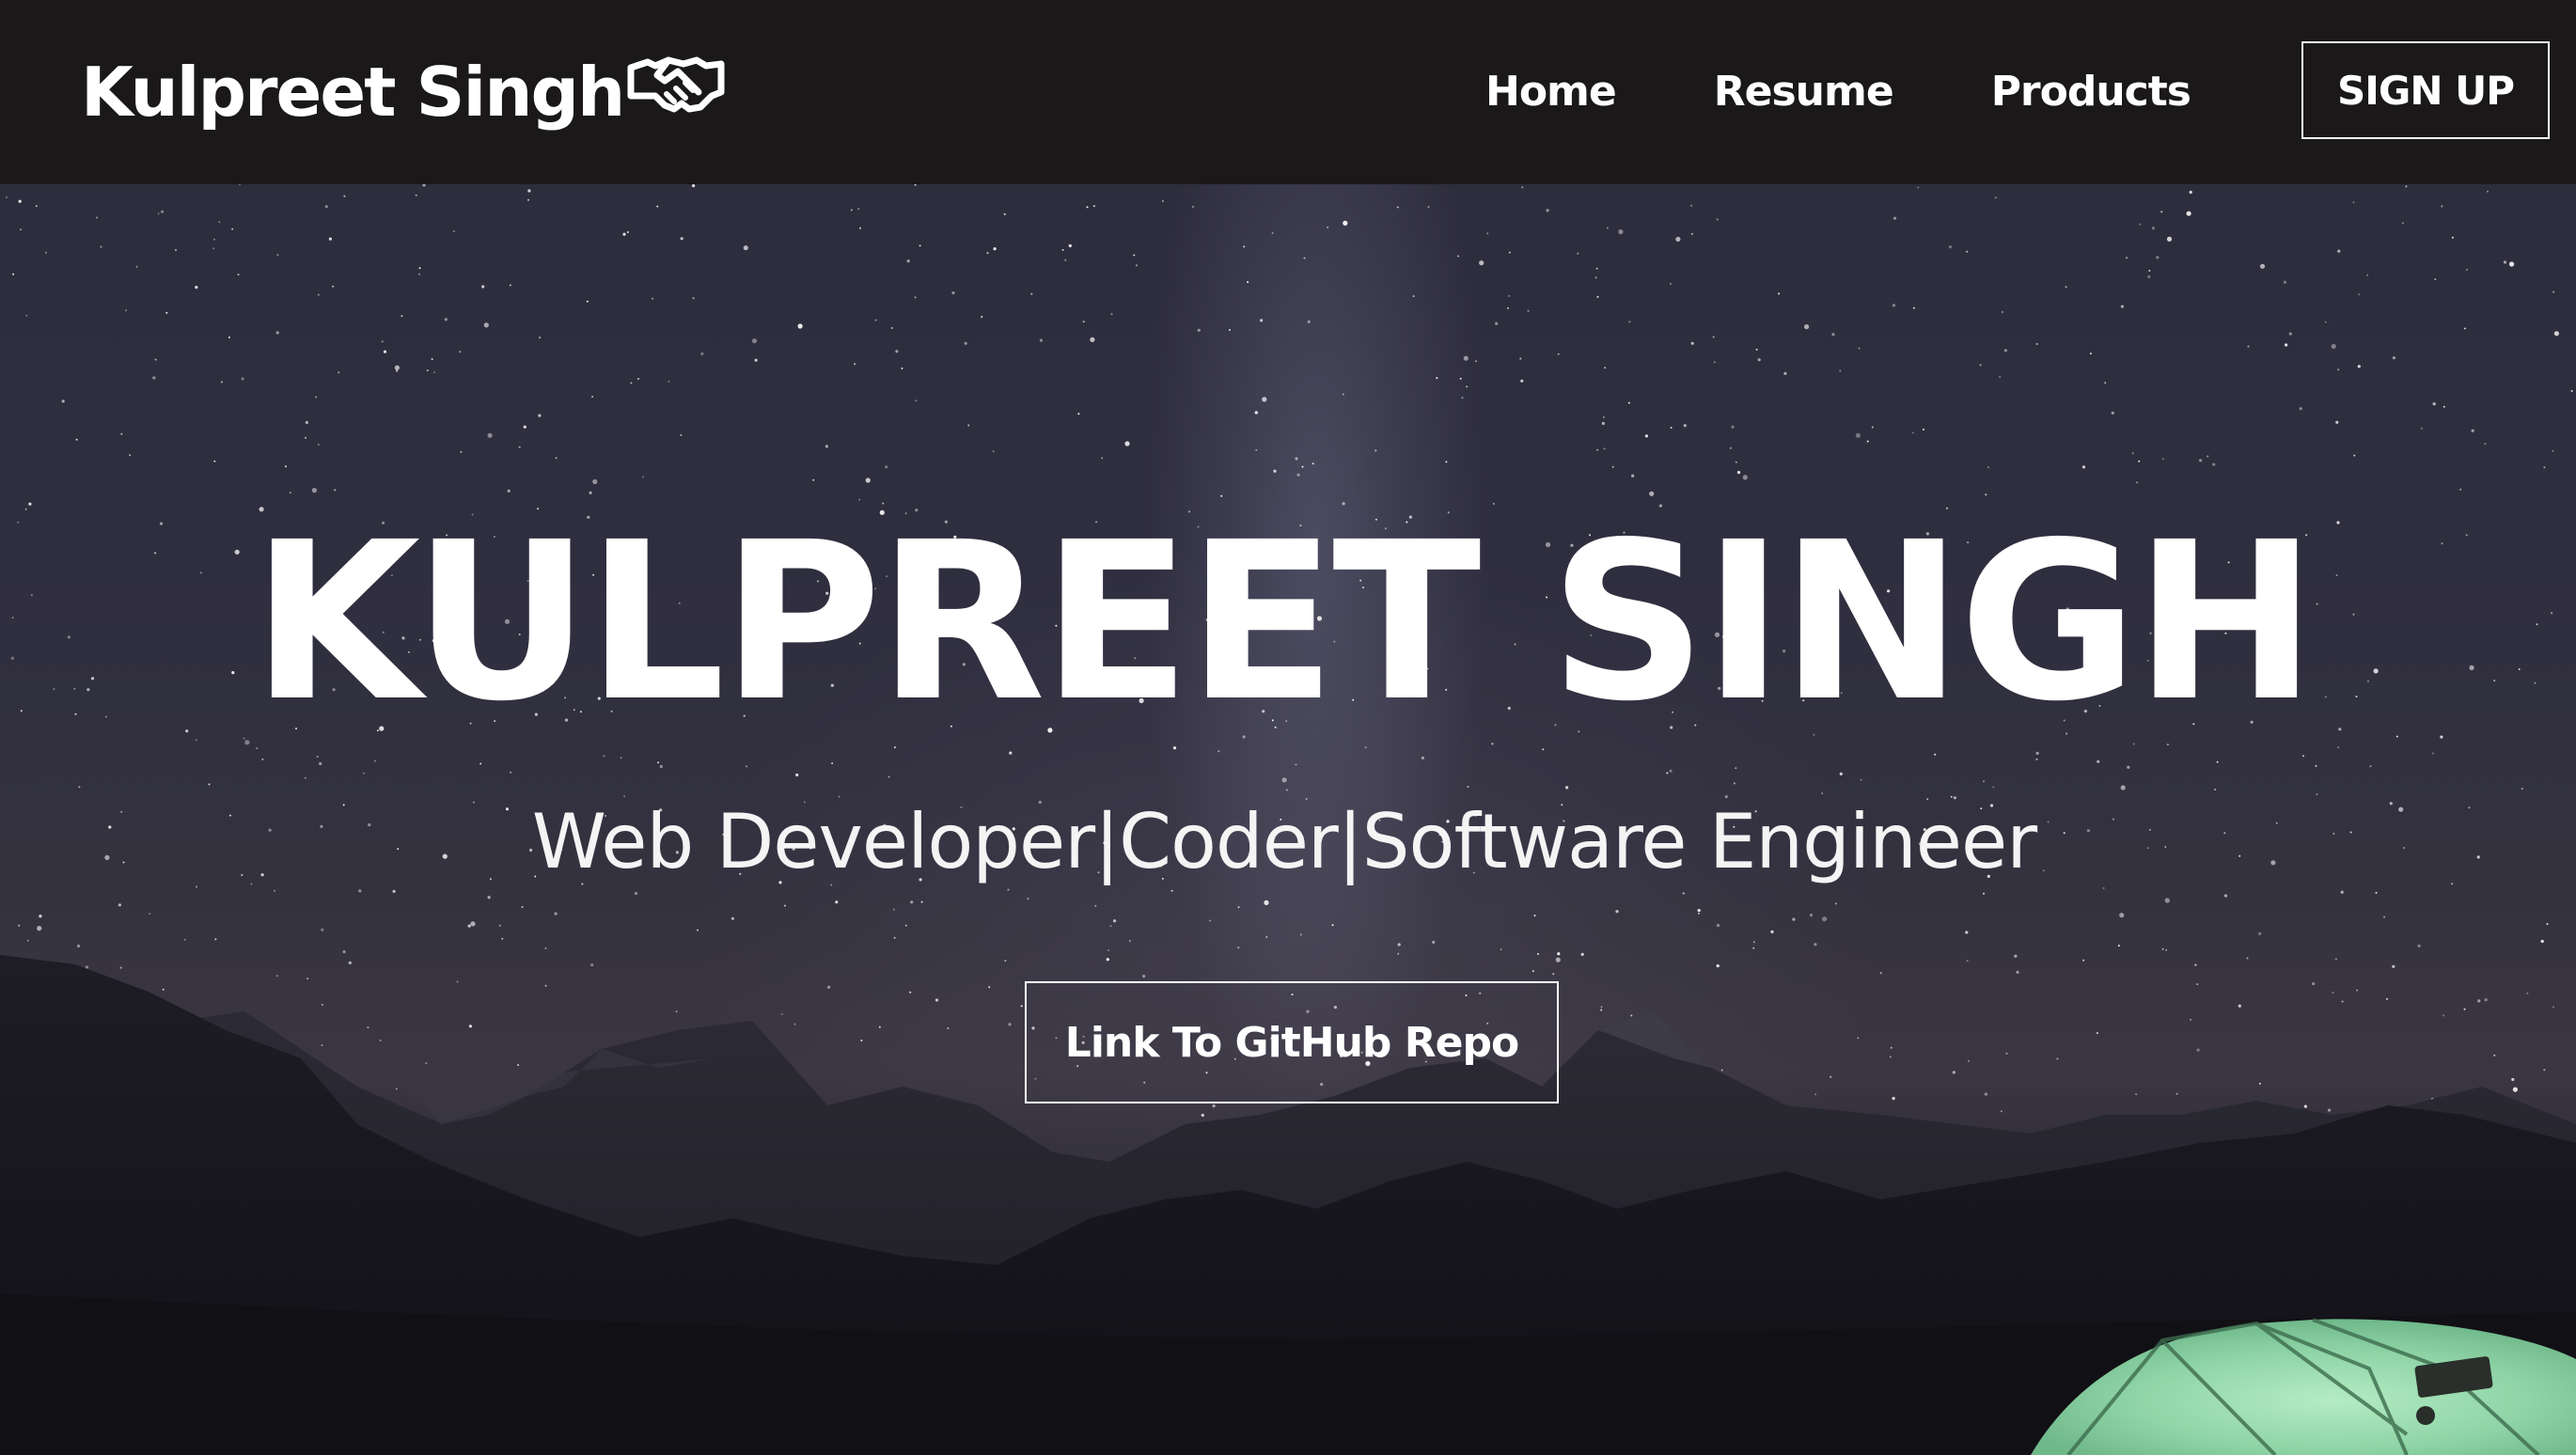 This screenshot has height=1455, width=2576. Describe the element at coordinates (1551, 92) in the screenshot. I see `nav-home-link: Home` at that location.